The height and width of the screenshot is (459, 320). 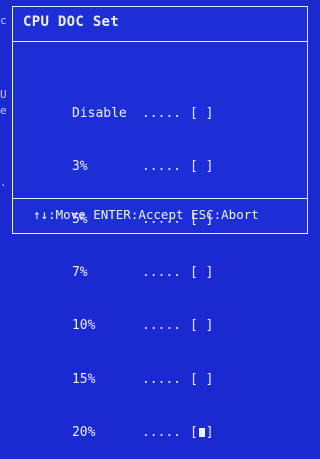 I want to click on key-help-footer: ↑↓:Move ENTER:Accept ESC:Abort, so click(x=146, y=214).